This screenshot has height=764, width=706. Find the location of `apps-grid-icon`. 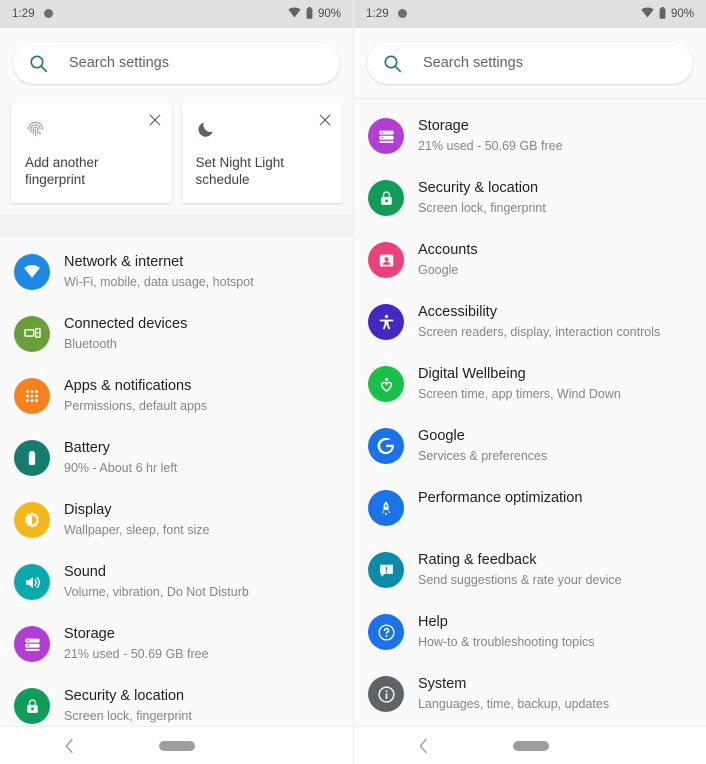

apps-grid-icon is located at coordinates (32, 396).